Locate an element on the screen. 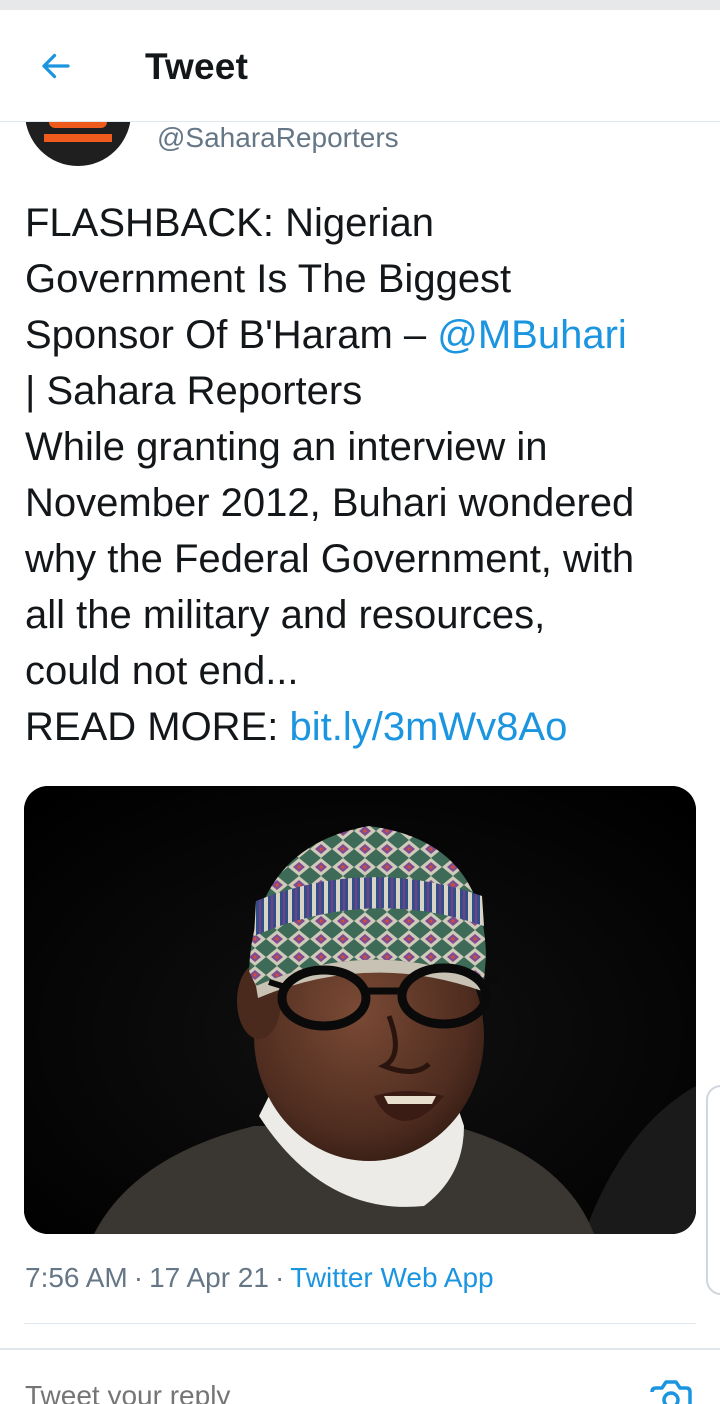  tweet-line: Government Is The Biggest is located at coordinates (268, 279).